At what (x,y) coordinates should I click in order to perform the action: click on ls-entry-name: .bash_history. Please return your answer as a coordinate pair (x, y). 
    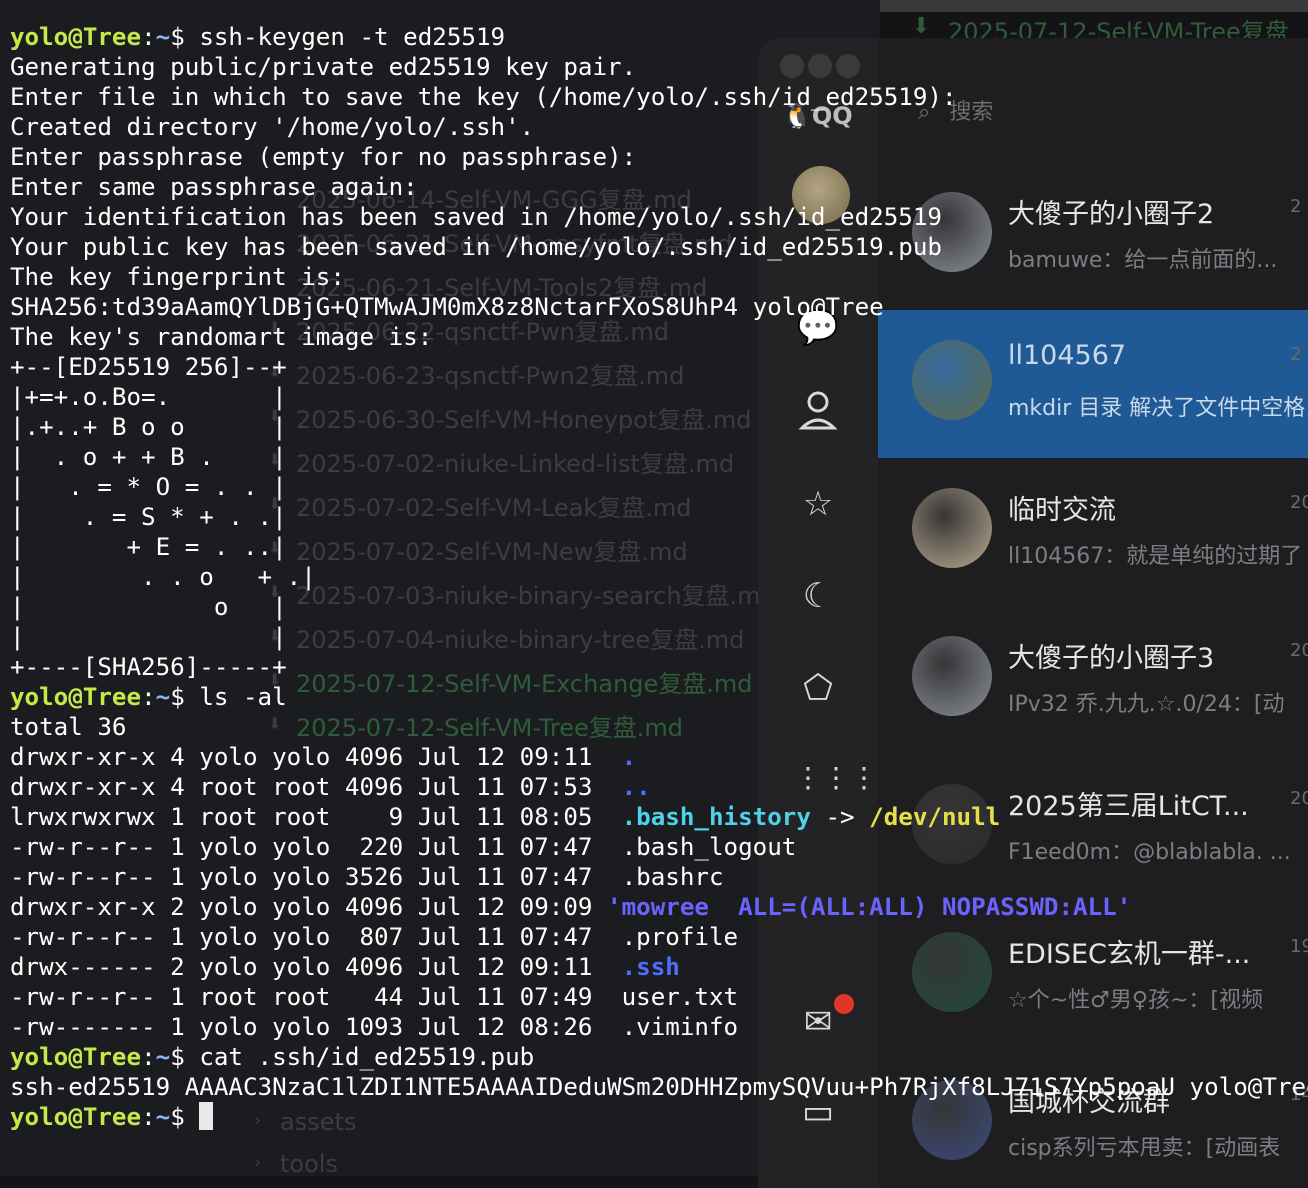
    Looking at the image, I should click on (716, 817).